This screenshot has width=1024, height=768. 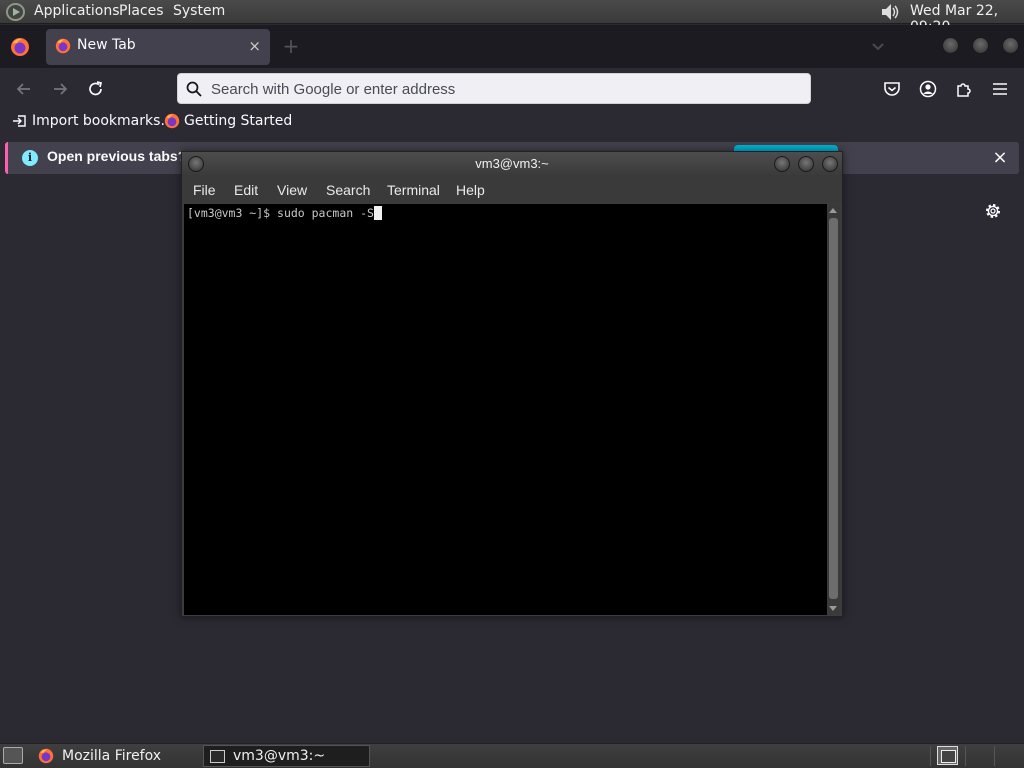 I want to click on applications-menu: Applications, so click(x=77, y=11).